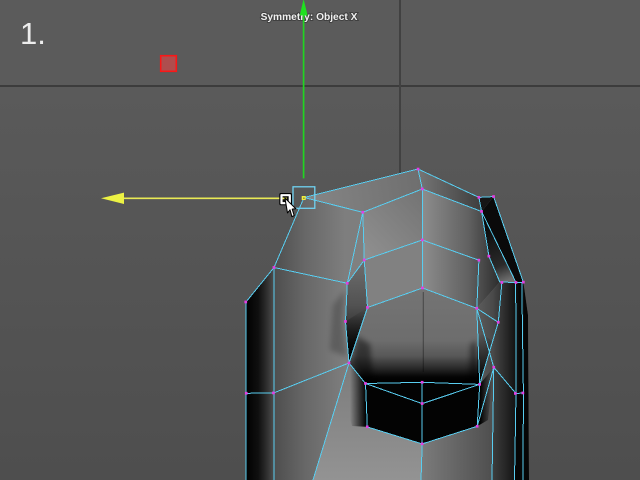 The height and width of the screenshot is (480, 640). What do you see at coordinates (309, 17) in the screenshot?
I see `svg-text: Symmetry: Object X` at bounding box center [309, 17].